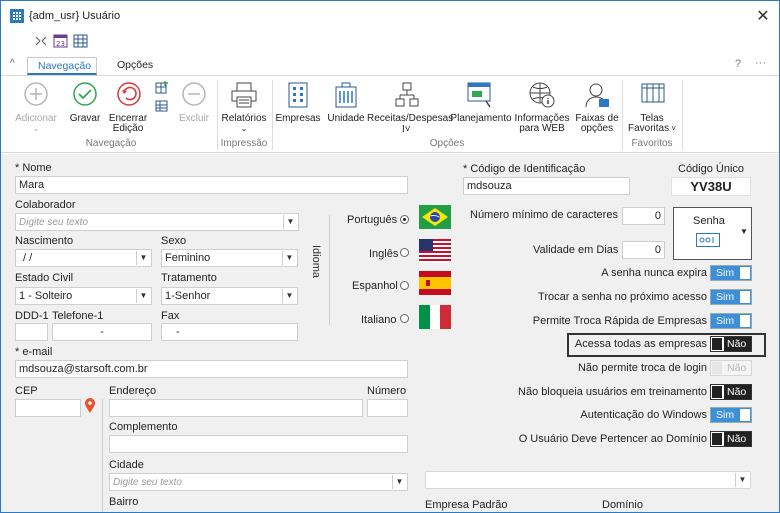 This screenshot has width=780, height=513. Describe the element at coordinates (162, 88) in the screenshot. I see `add-row-icon` at that location.